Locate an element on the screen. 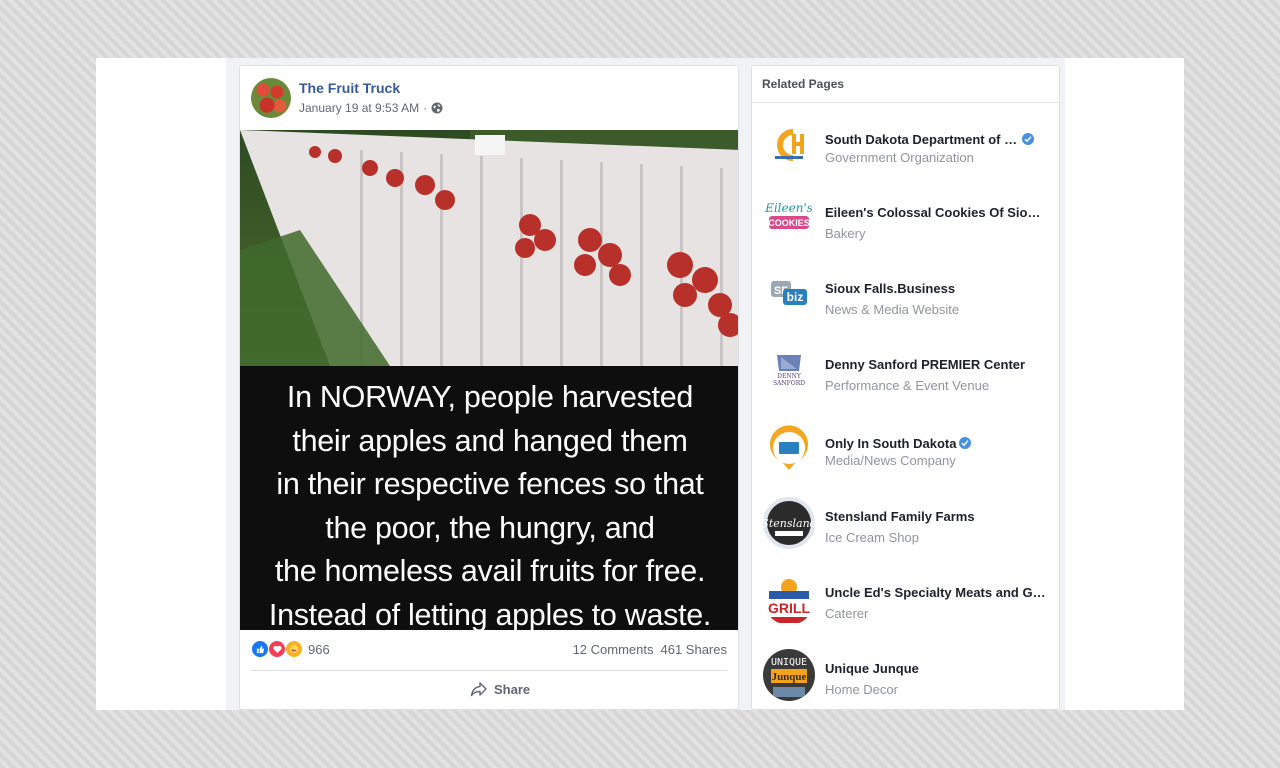  related-page-name: Unique Junque is located at coordinates (872, 668).